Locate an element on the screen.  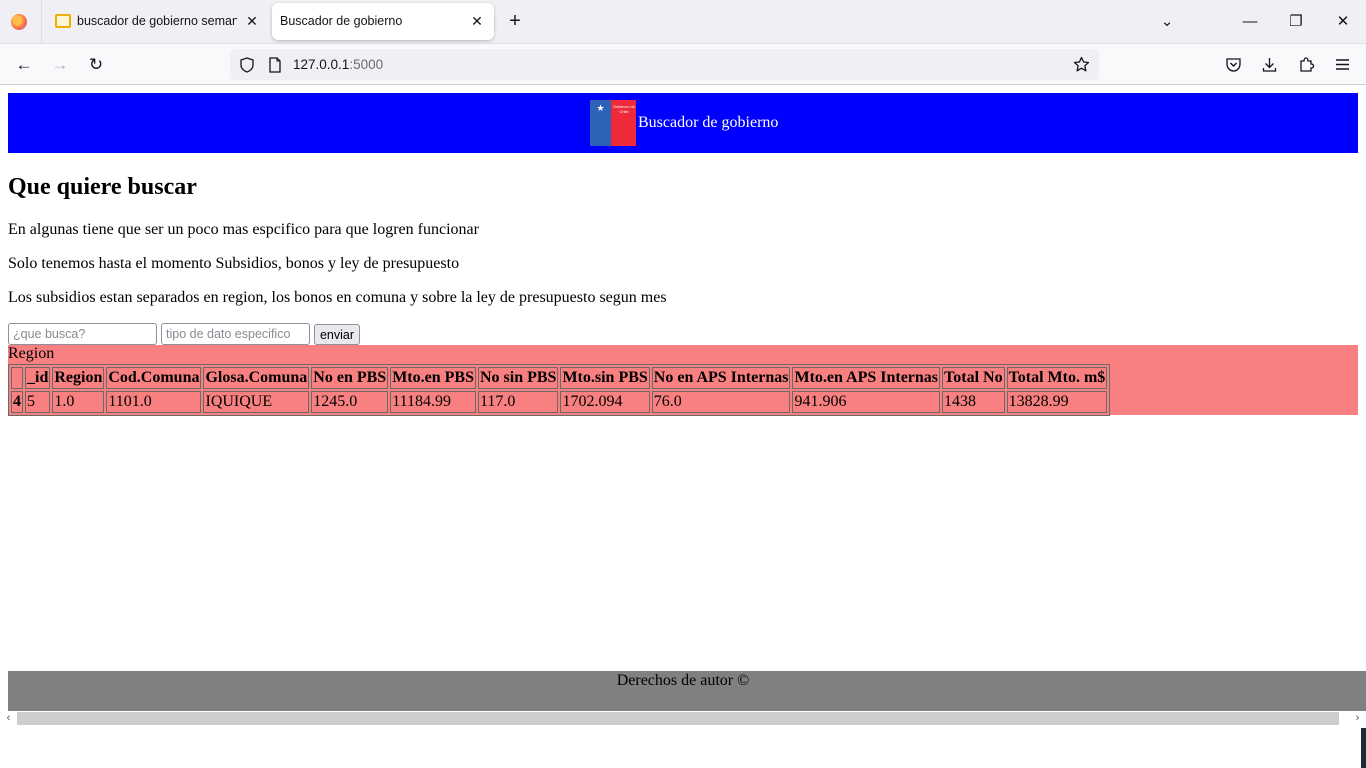
scroll-left-icon: ‹ is located at coordinates (8, 718).